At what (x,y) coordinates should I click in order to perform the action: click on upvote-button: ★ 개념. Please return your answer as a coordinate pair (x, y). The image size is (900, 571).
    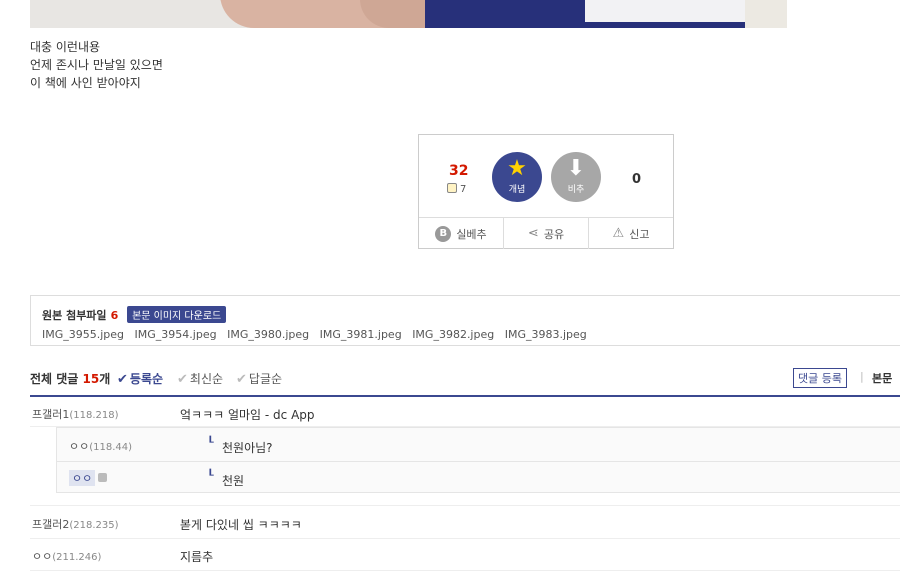
    Looking at the image, I should click on (517, 177).